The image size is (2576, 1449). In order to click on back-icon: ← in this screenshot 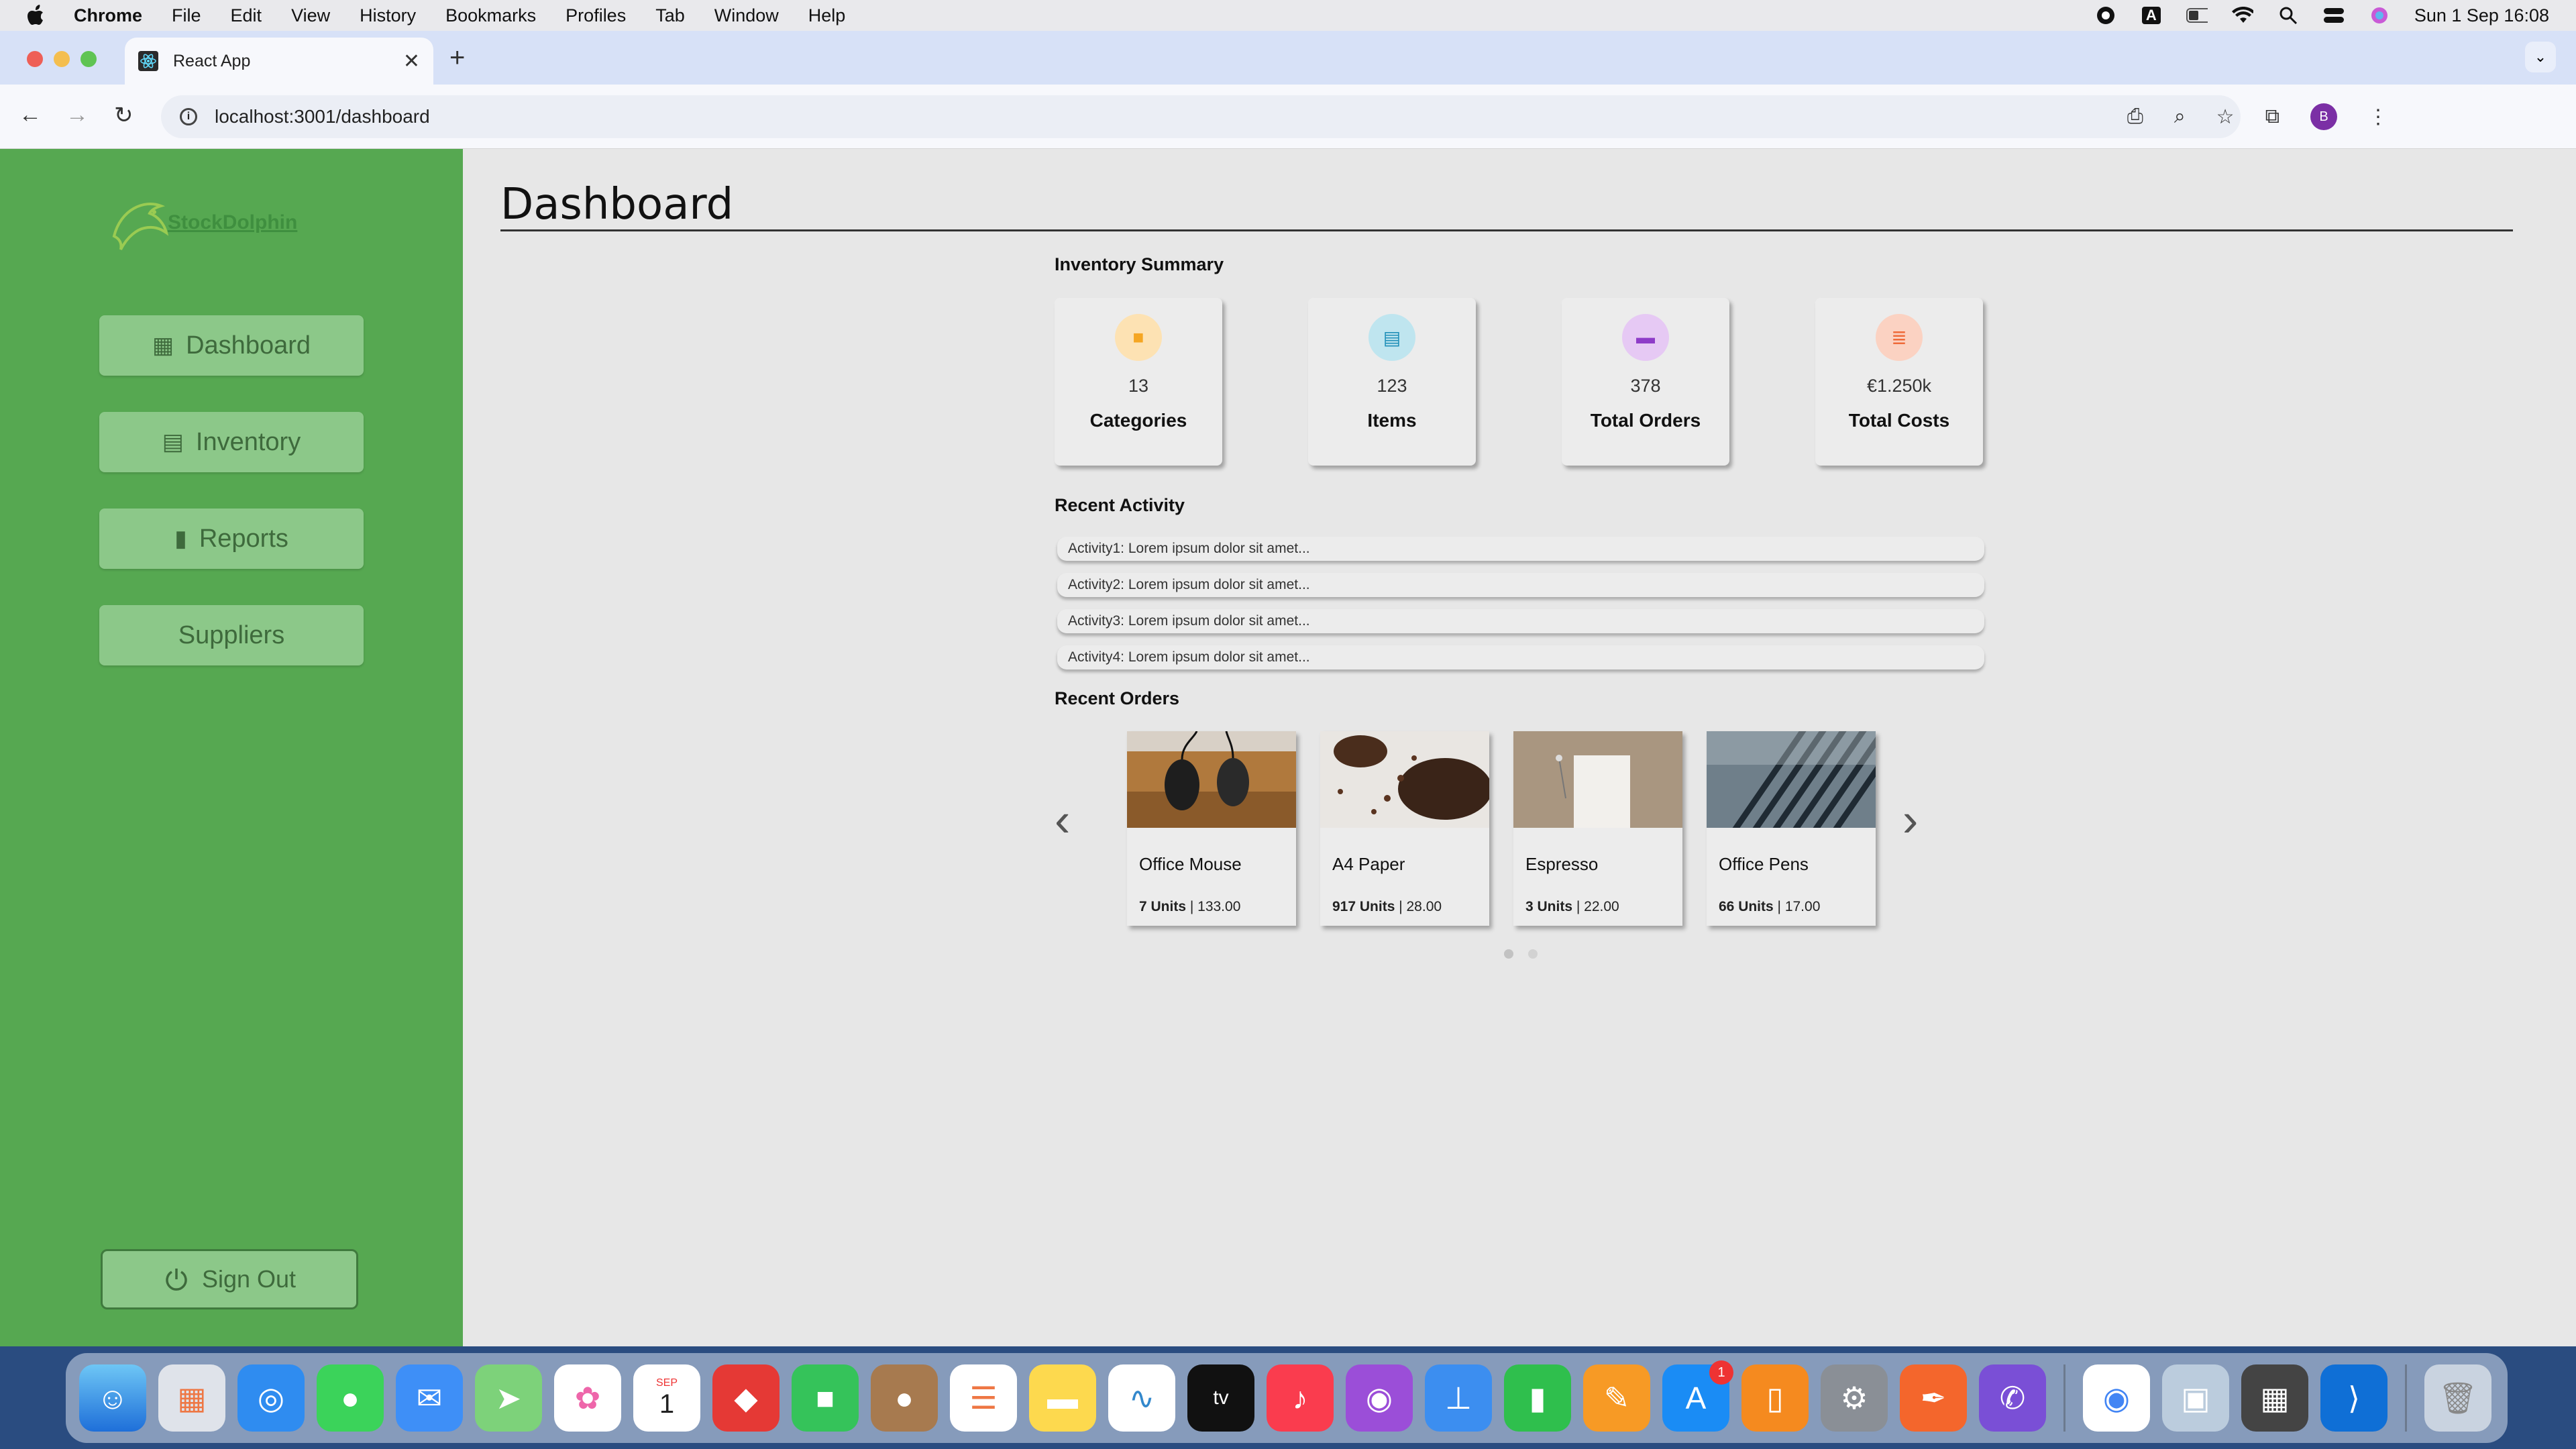, I will do `click(30, 115)`.